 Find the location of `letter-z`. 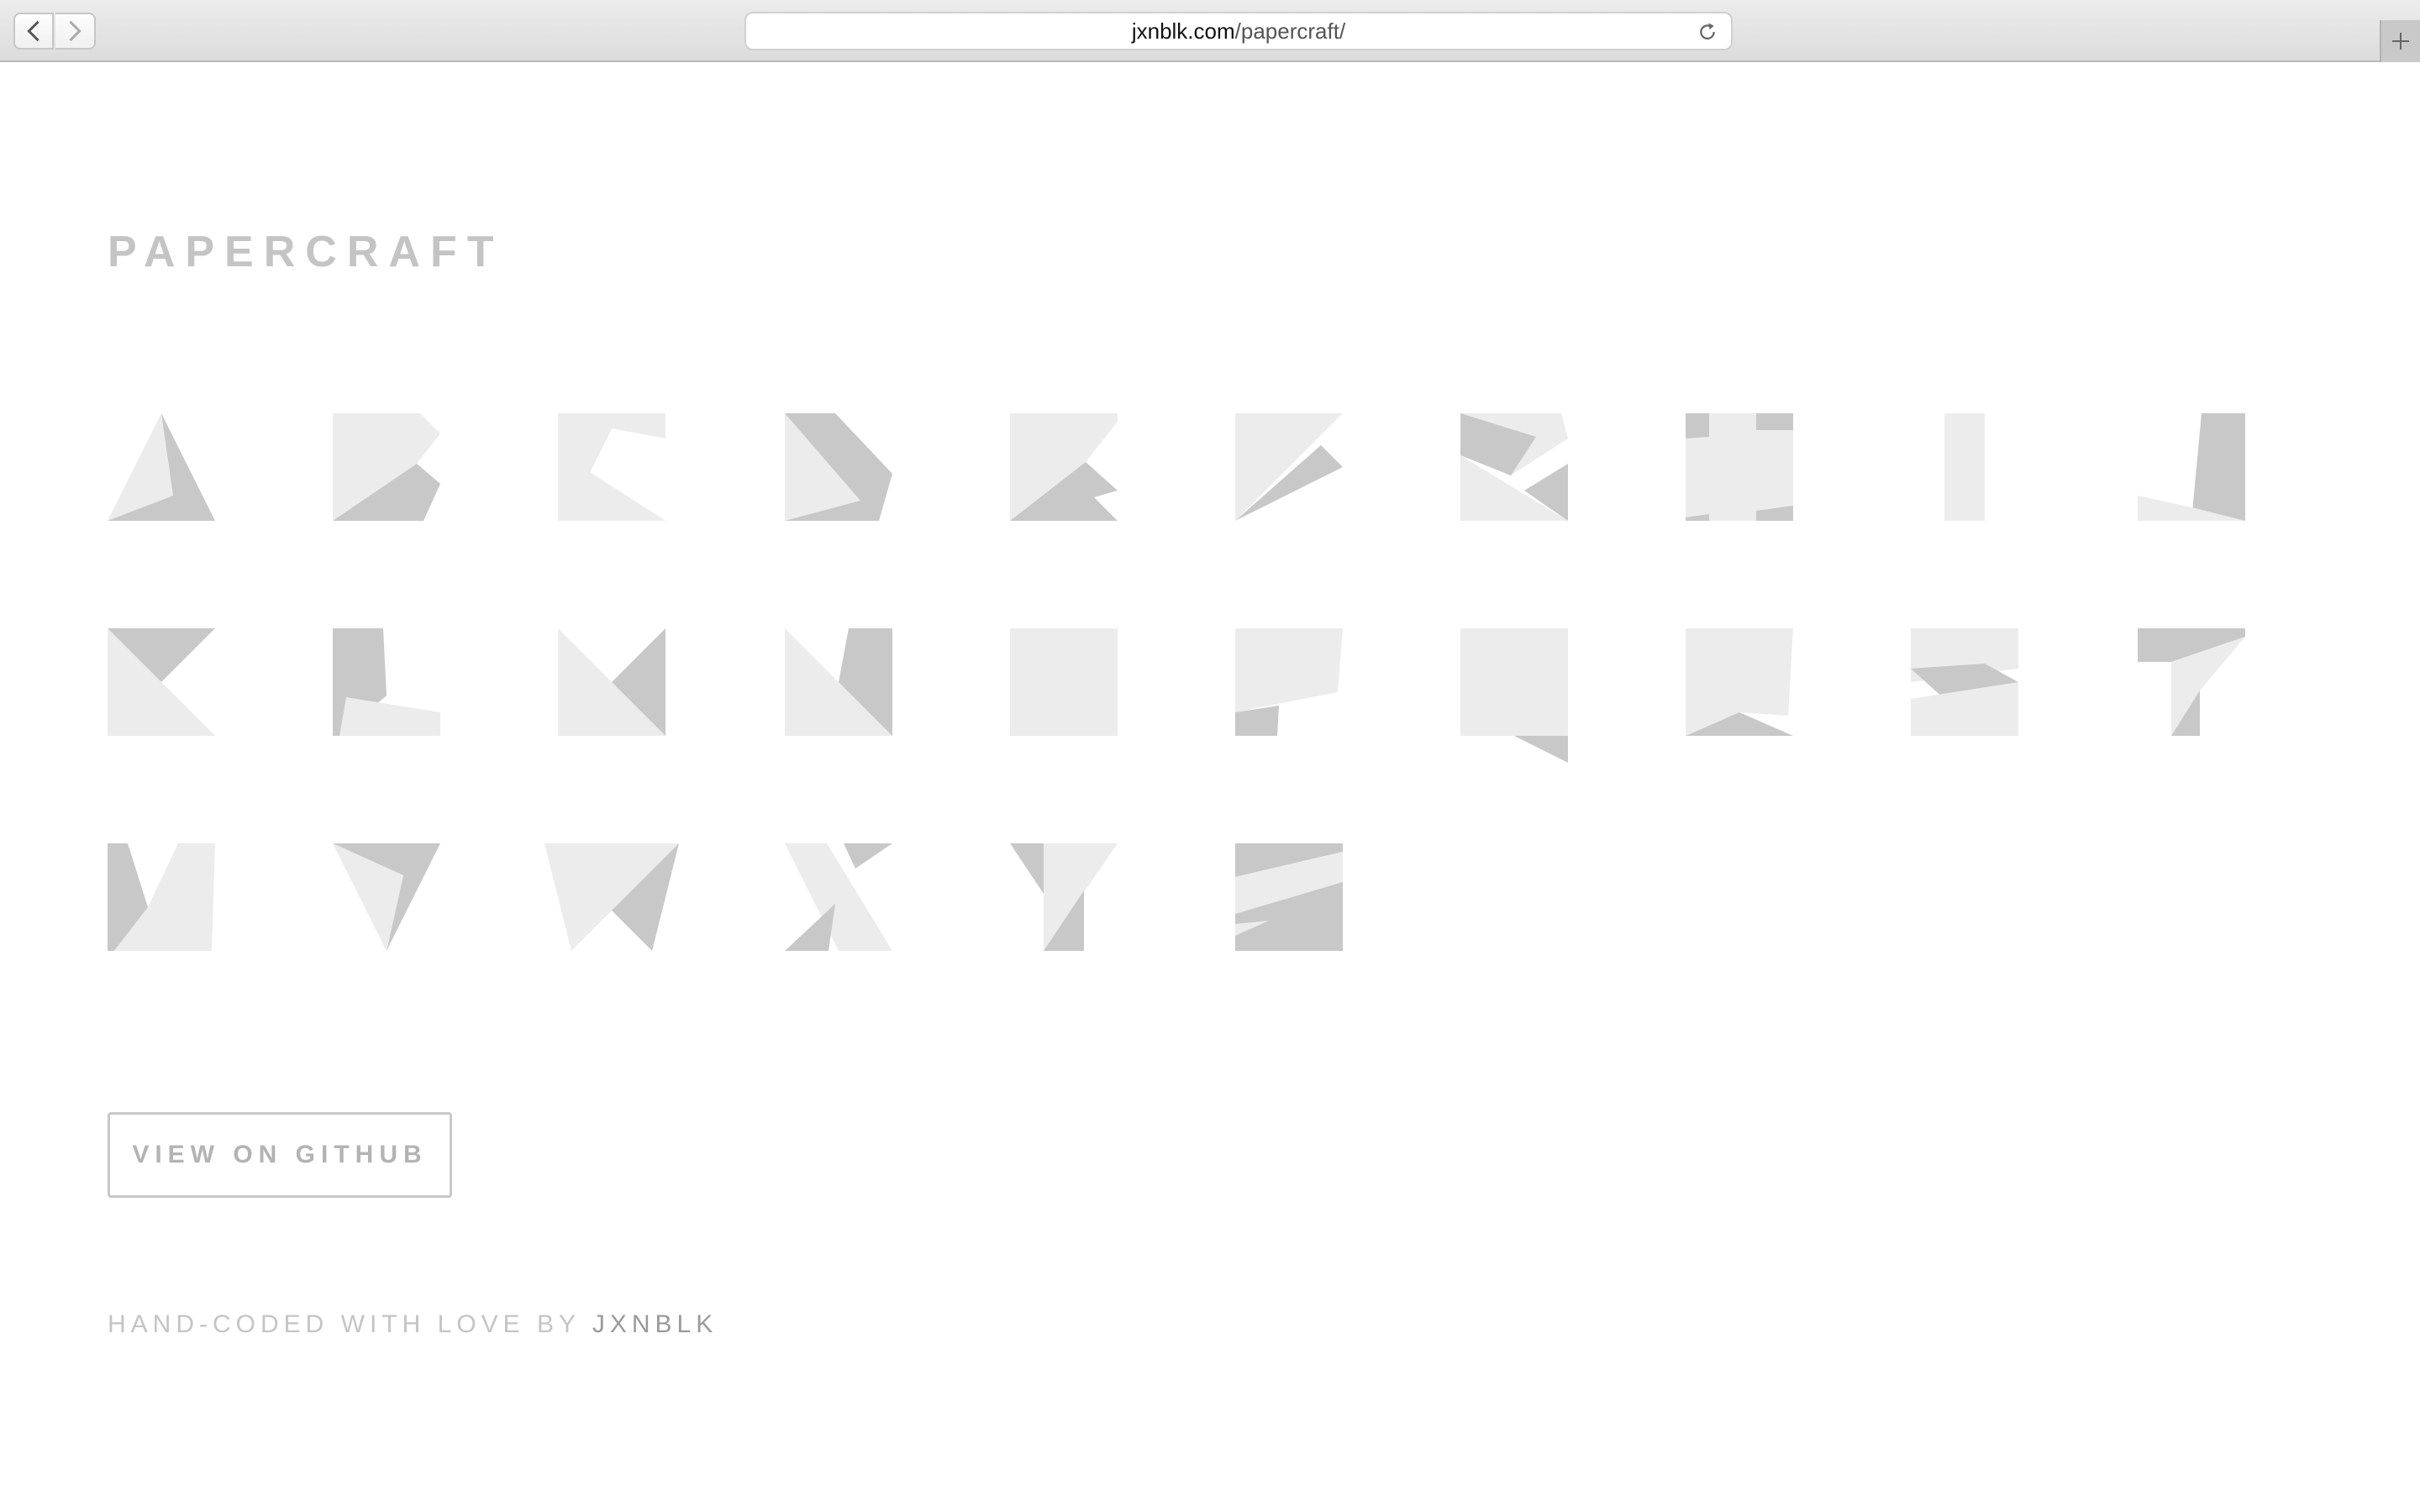

letter-z is located at coordinates (1289, 897).